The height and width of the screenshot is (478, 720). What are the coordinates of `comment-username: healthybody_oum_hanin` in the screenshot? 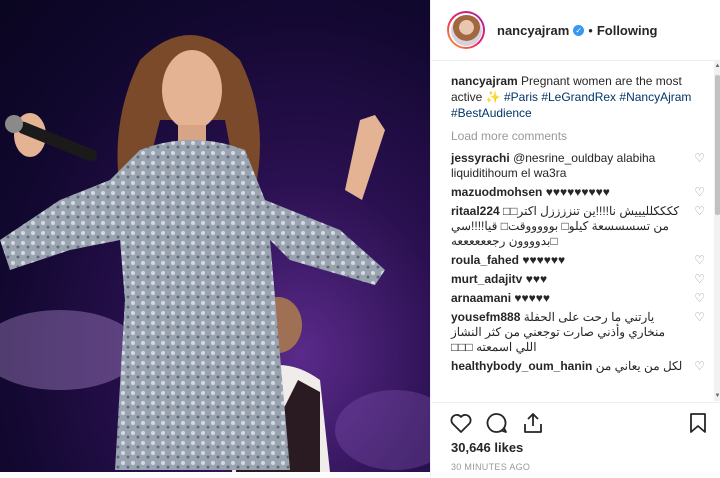 It's located at (521, 366).